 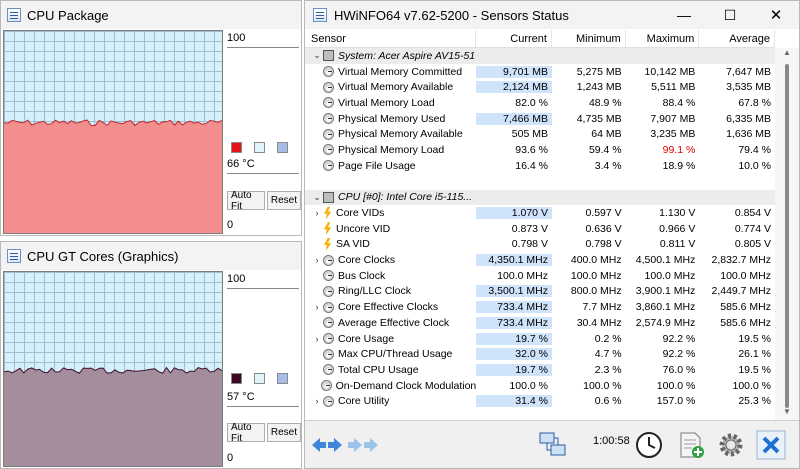 I want to click on graph-buttons: Auto Fit Reset, so click(x=264, y=201).